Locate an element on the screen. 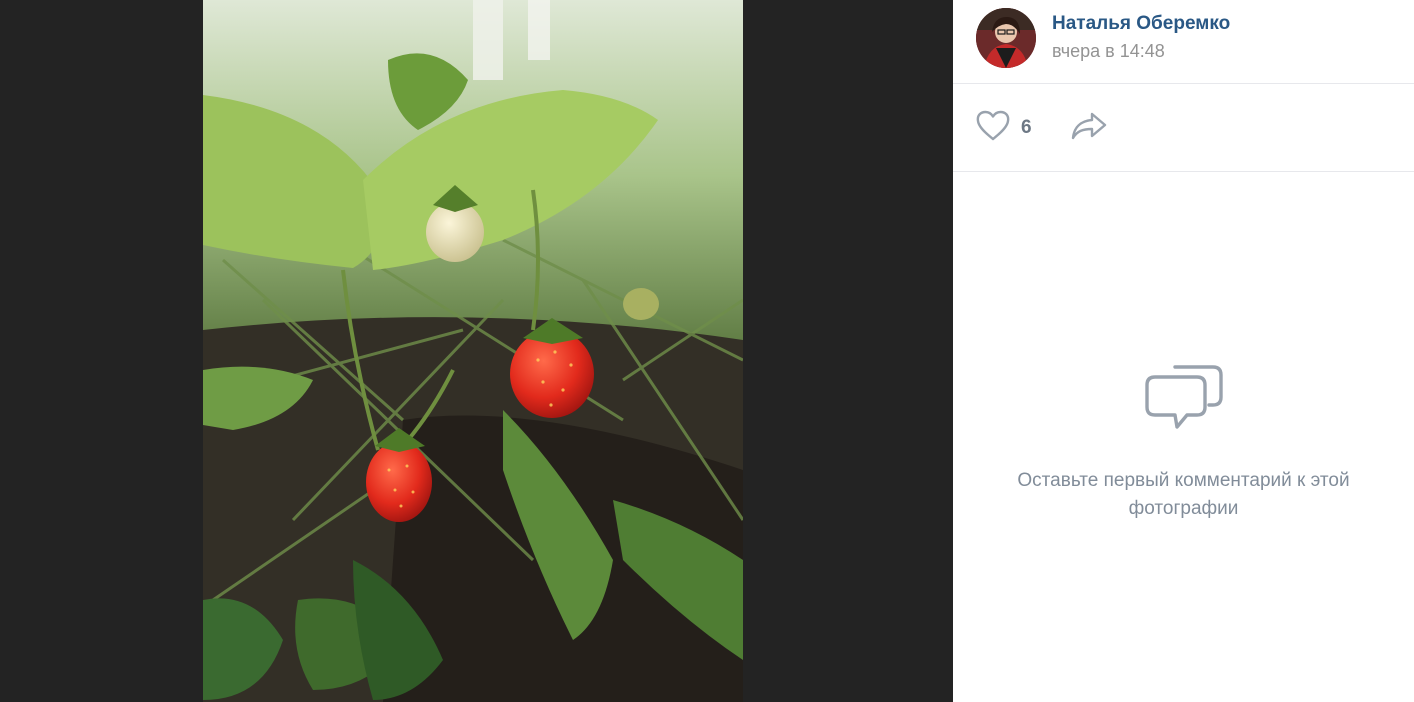 This screenshot has height=702, width=1414. photo-actions: 6 is located at coordinates (1183, 128).